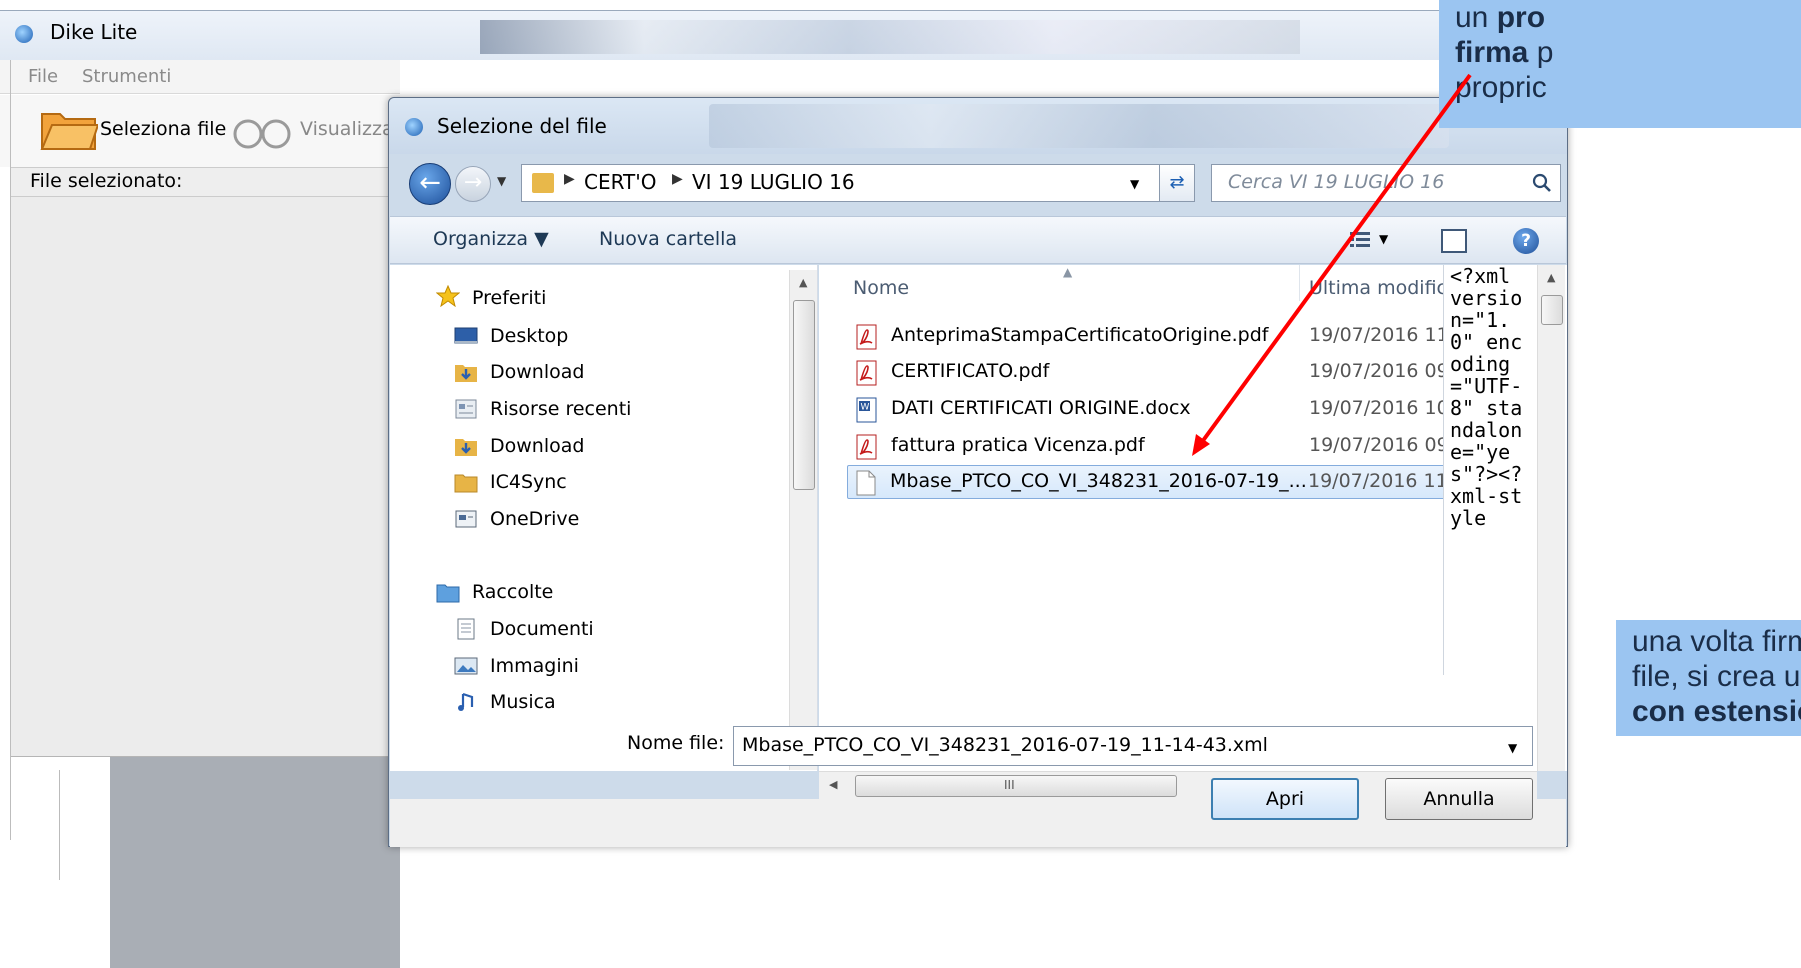 Image resolution: width=1801 pixels, height=968 pixels. Describe the element at coordinates (1492, 52) in the screenshot. I see `annotation-text-bold: firma` at that location.